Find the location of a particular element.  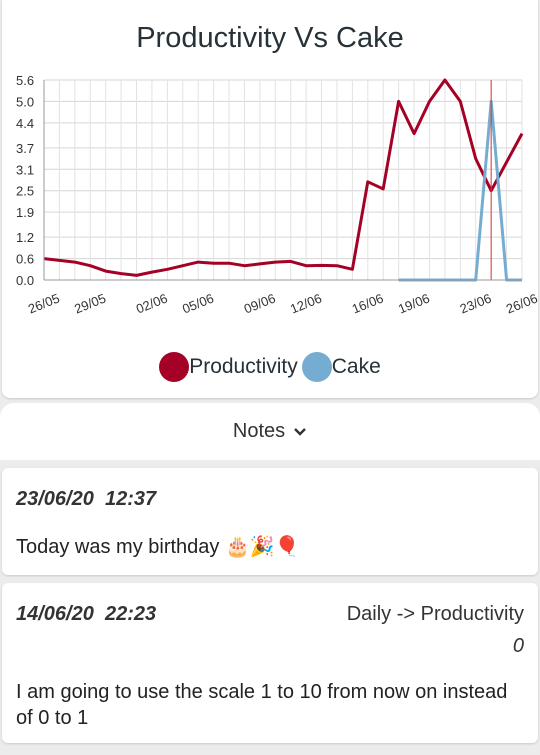

x-tick-label: 26/06 is located at coordinates (521, 303).